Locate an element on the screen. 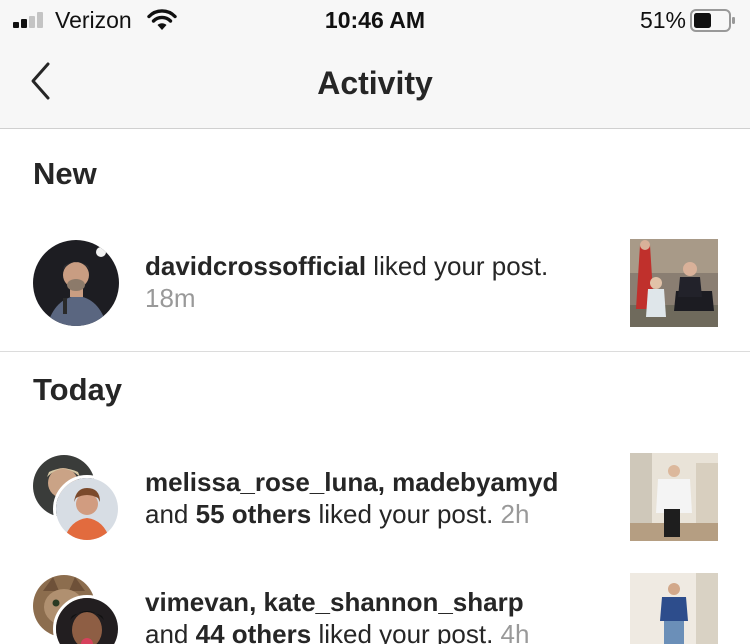 The image size is (750, 644). timestamp: 4h is located at coordinates (515, 631).